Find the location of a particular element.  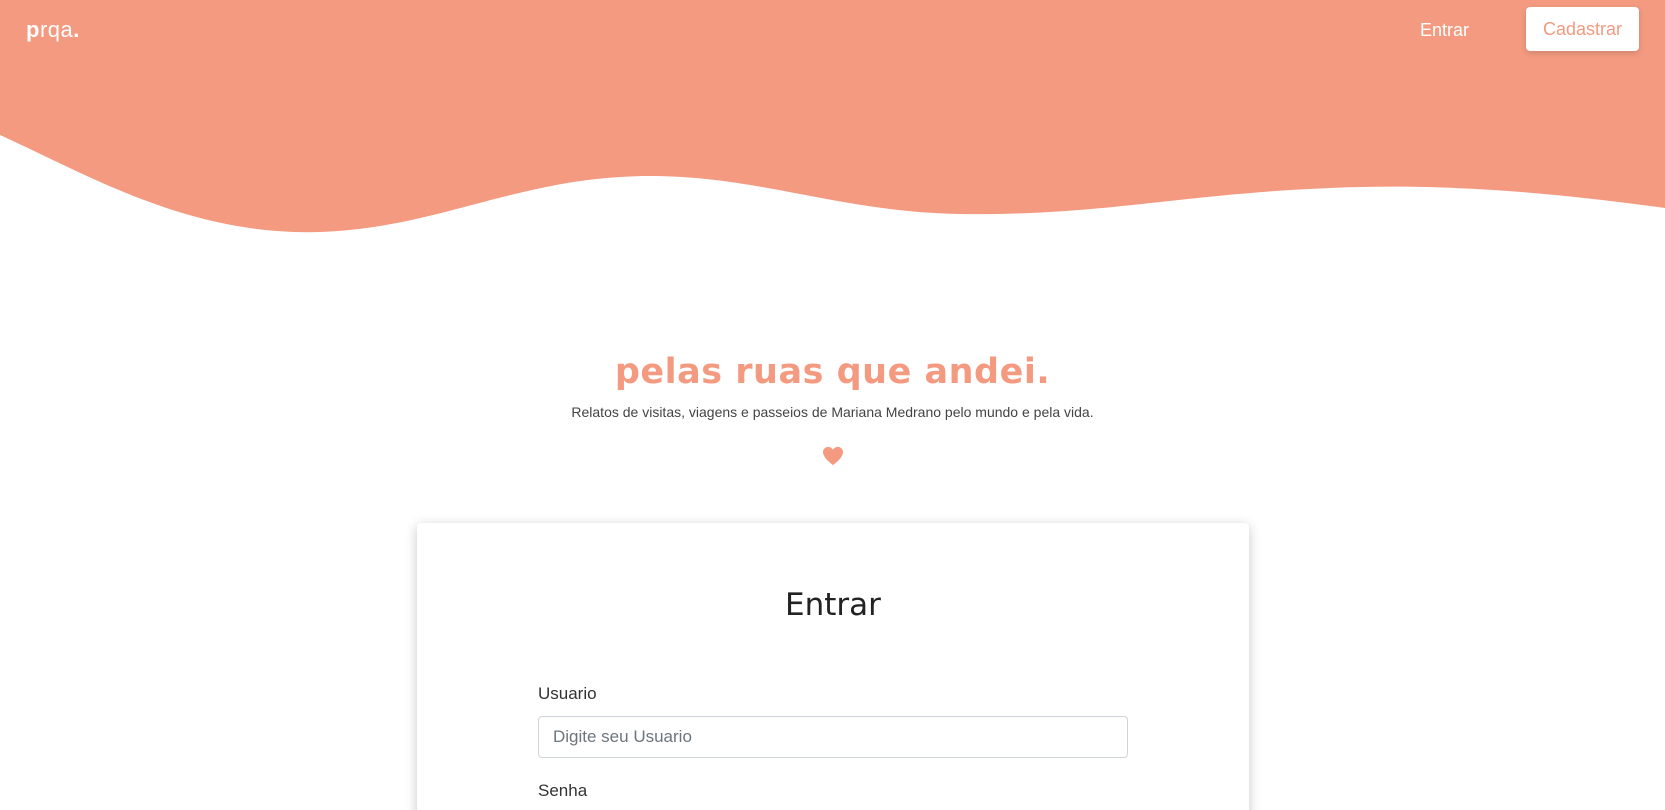

brand-logo-initial: p is located at coordinates (33, 29).